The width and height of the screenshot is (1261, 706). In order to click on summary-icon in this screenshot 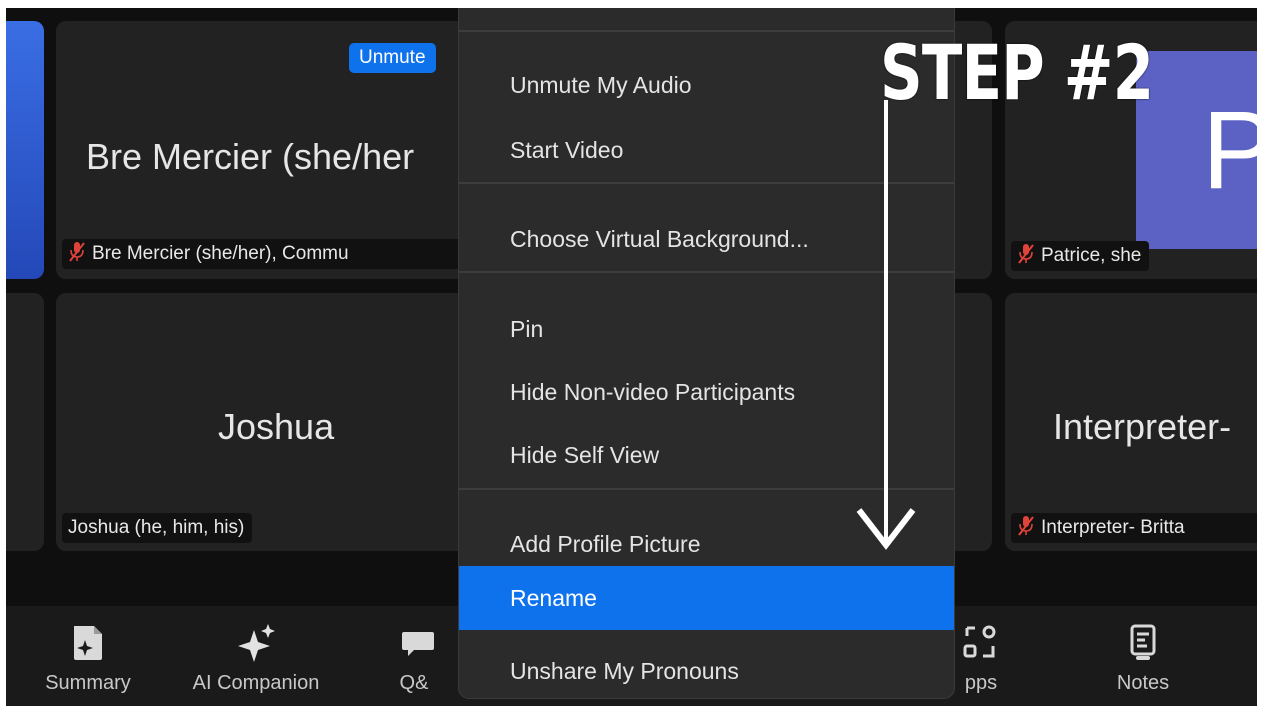, I will do `click(88, 643)`.